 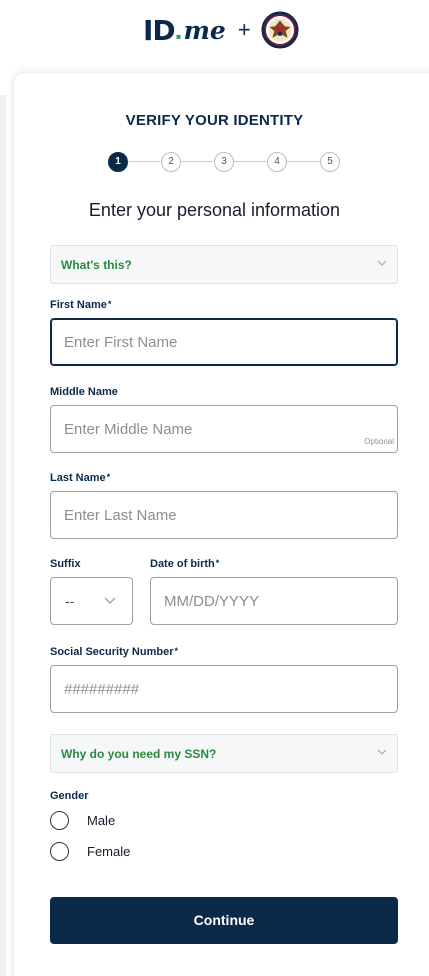 What do you see at coordinates (109, 851) in the screenshot?
I see `radio-label-female: Female` at bounding box center [109, 851].